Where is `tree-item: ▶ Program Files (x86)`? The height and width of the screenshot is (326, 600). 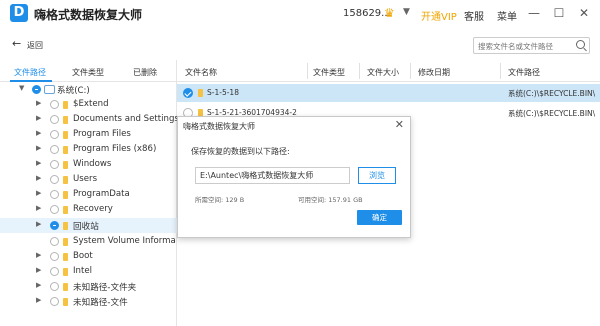
tree-item: ▶ Program Files (x86) is located at coordinates (88, 149).